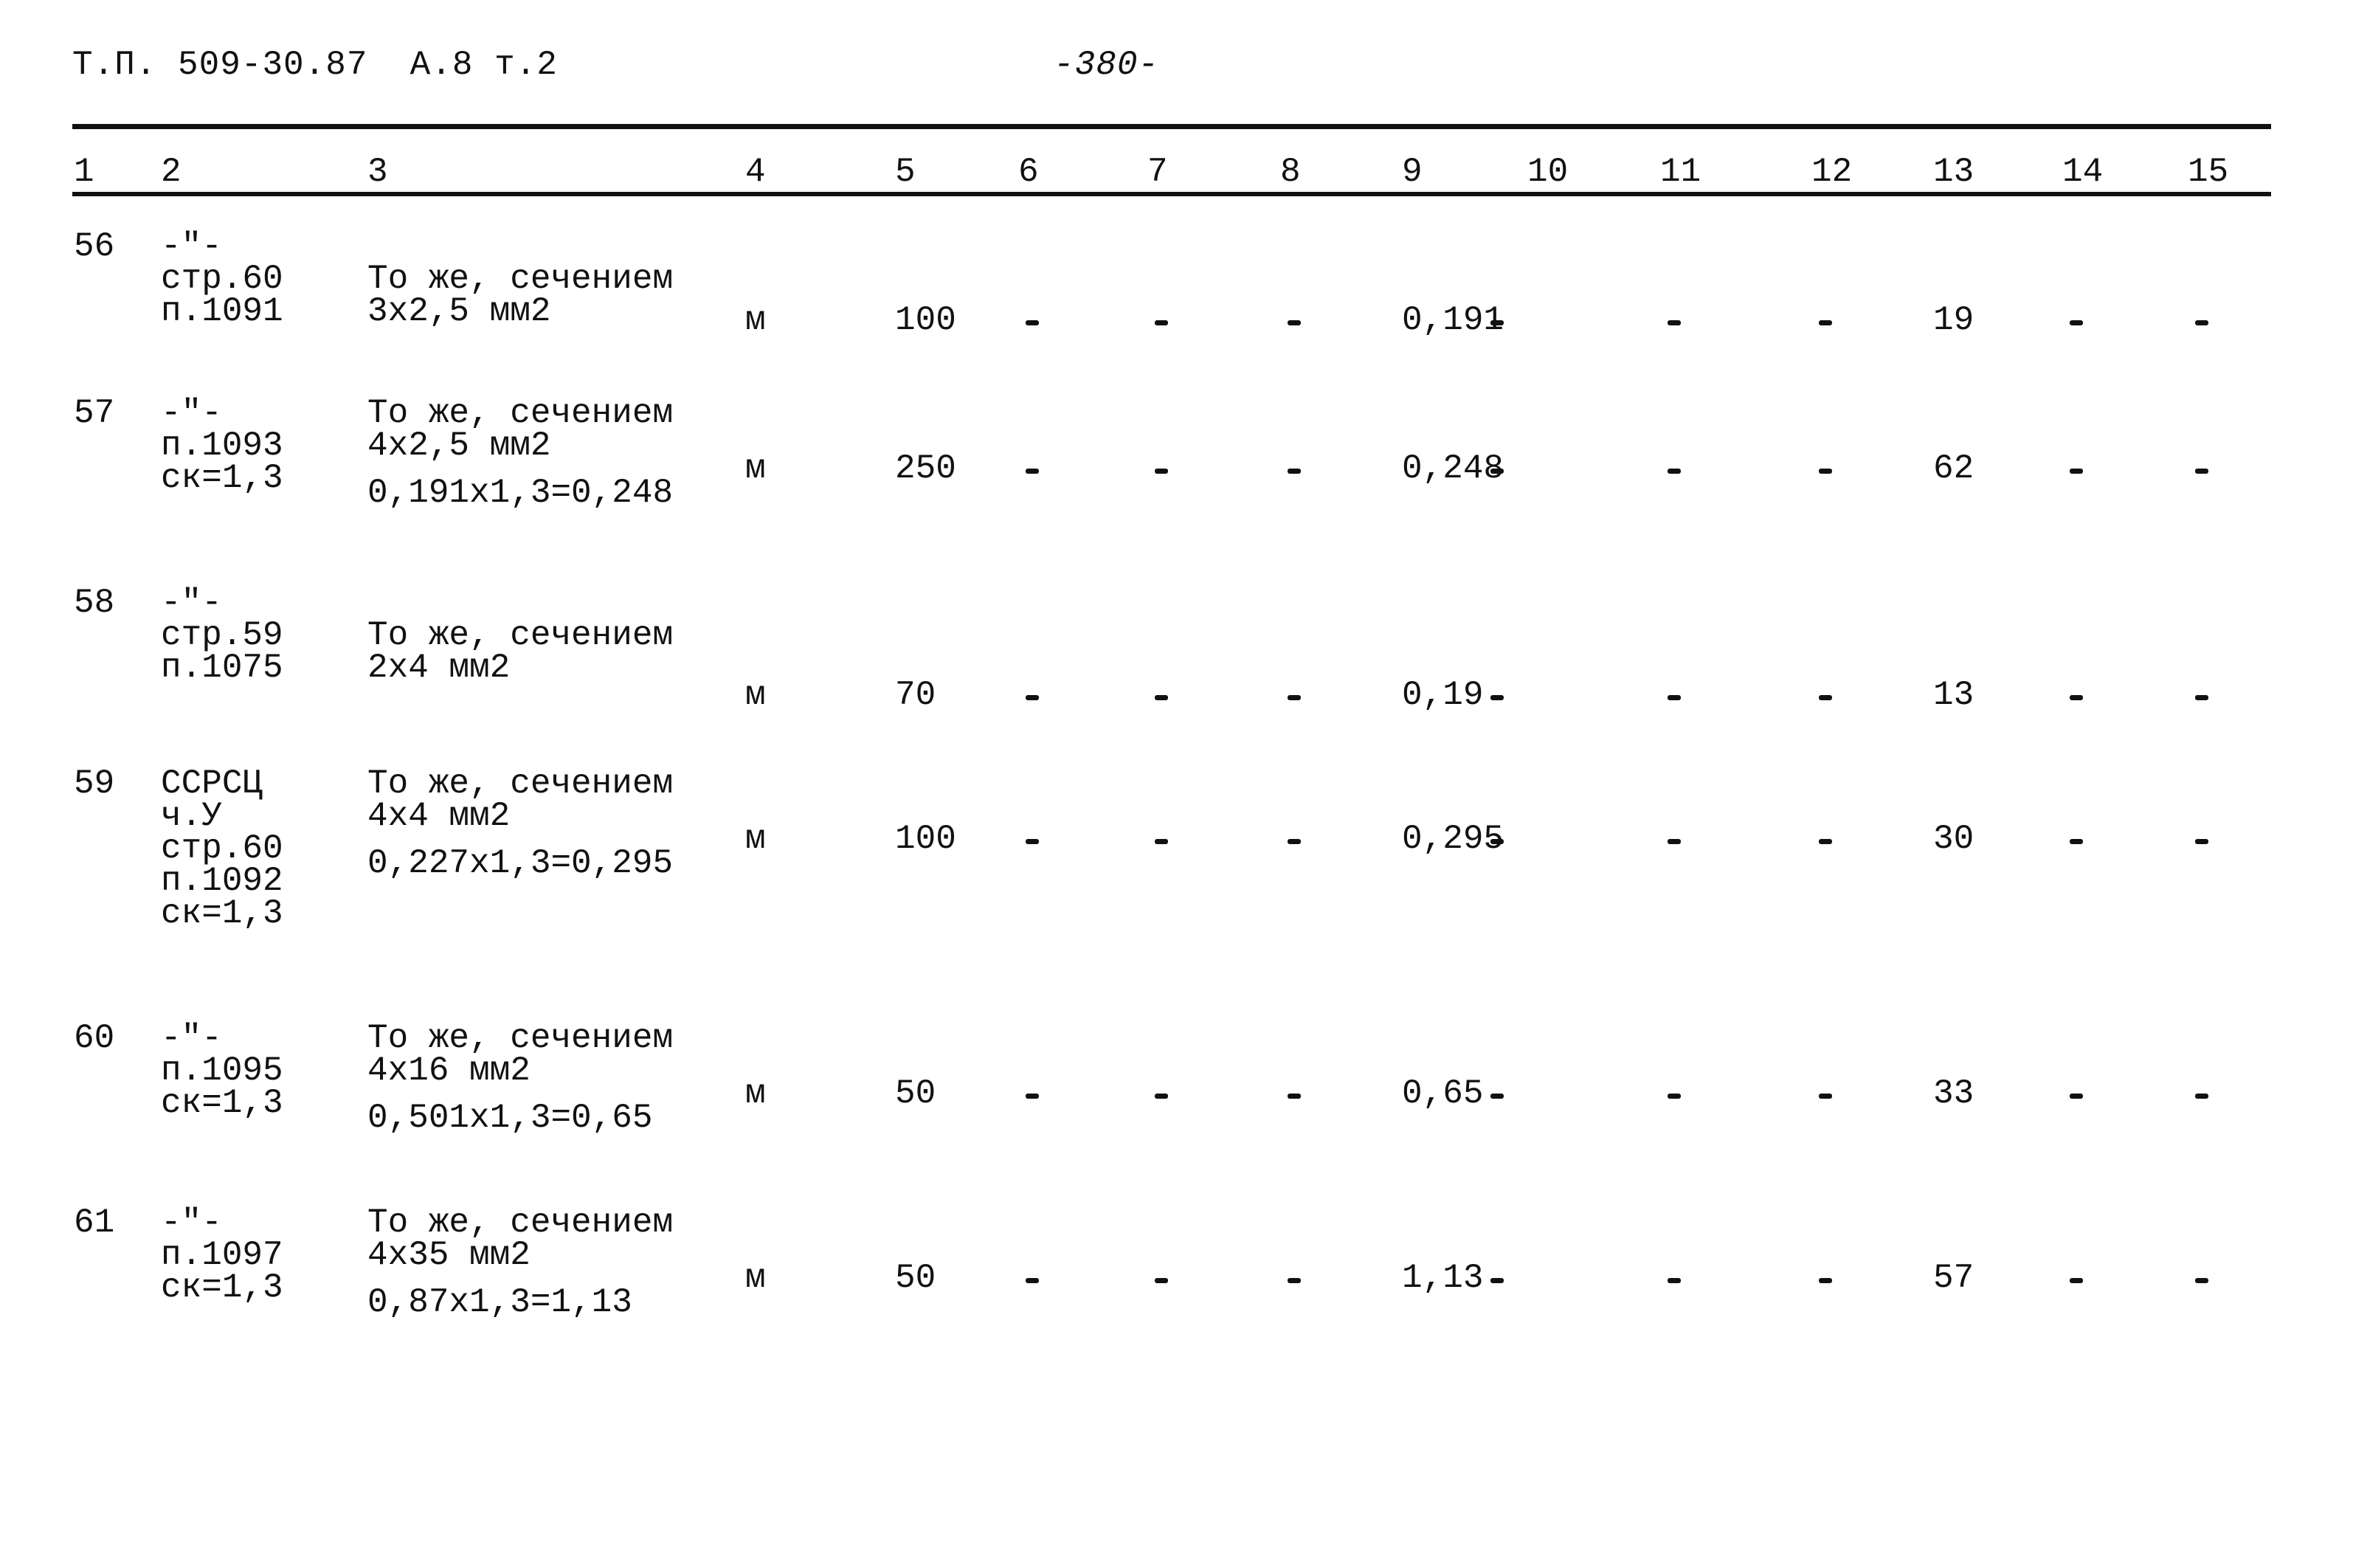 The height and width of the screenshot is (1568, 2353). What do you see at coordinates (1028, 172) in the screenshot?
I see `column-header-6: 6` at bounding box center [1028, 172].